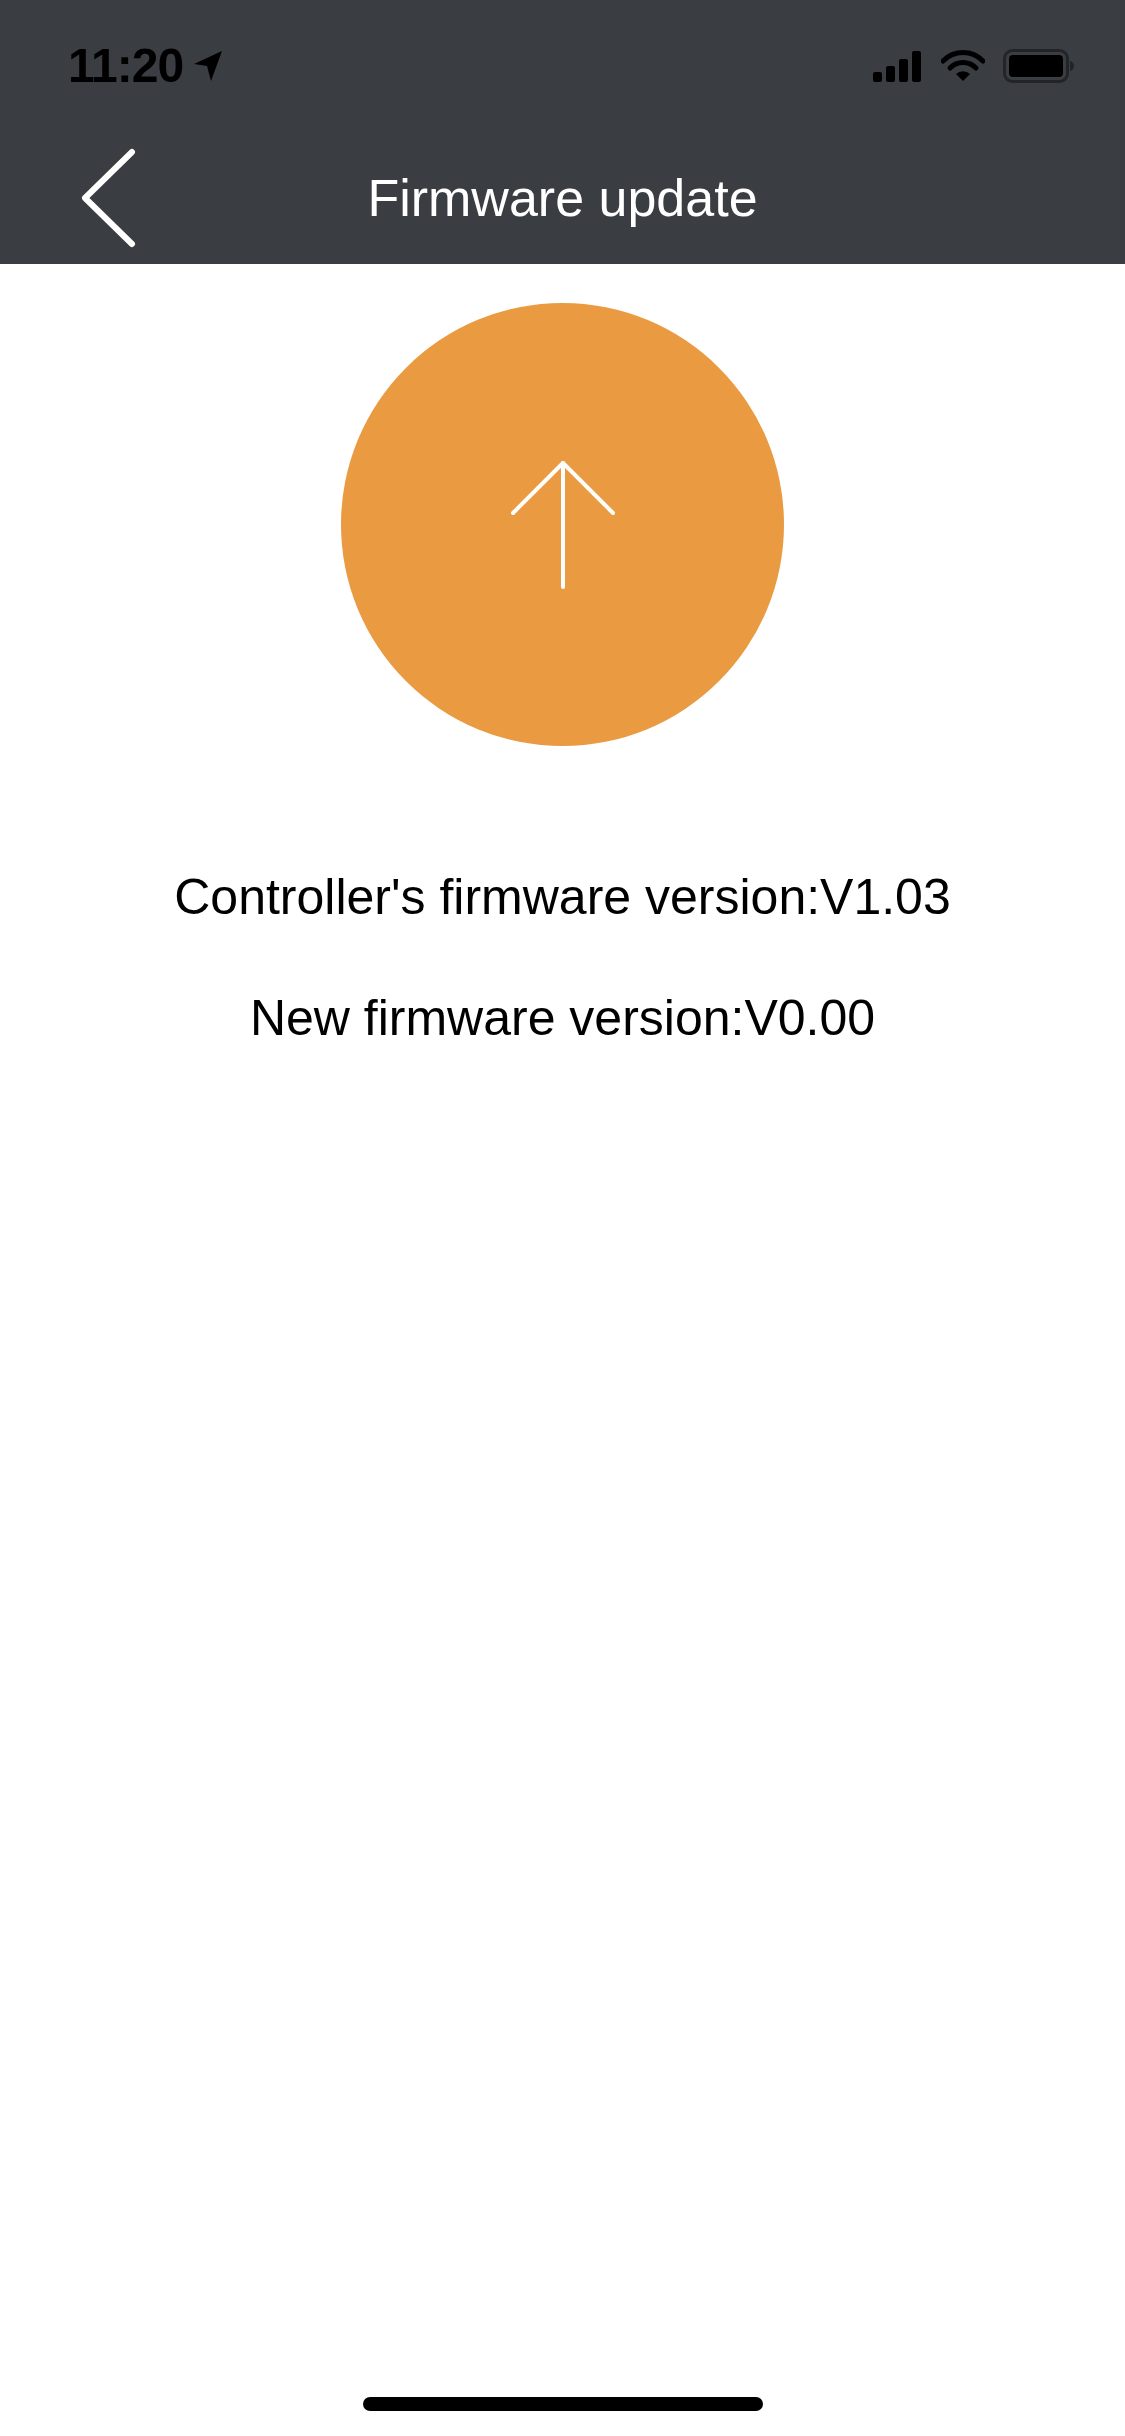 Image resolution: width=1125 pixels, height=2436 pixels. I want to click on screen-title: Firmware update, so click(562, 198).